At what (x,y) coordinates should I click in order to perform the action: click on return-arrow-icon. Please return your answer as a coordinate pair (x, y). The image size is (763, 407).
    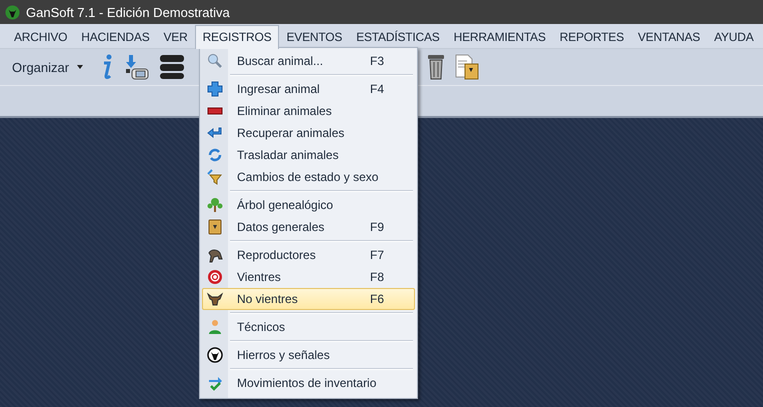
    Looking at the image, I should click on (215, 133).